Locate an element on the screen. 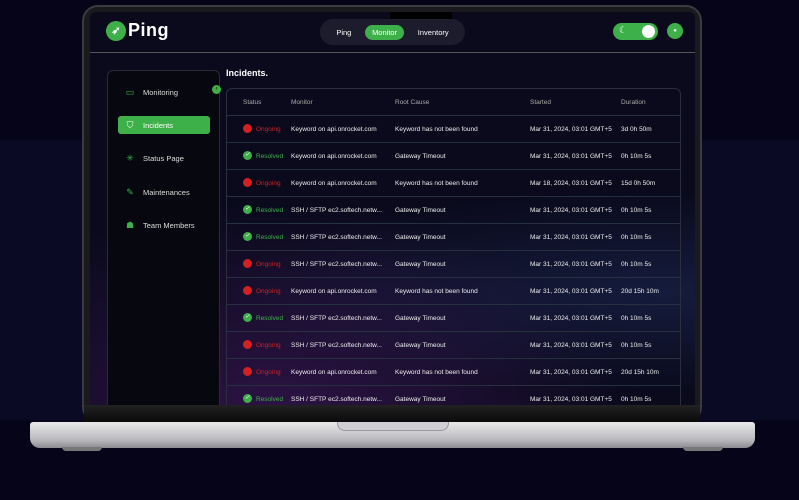 The width and height of the screenshot is (799, 500). theme-toggle: ☾ is located at coordinates (635, 31).